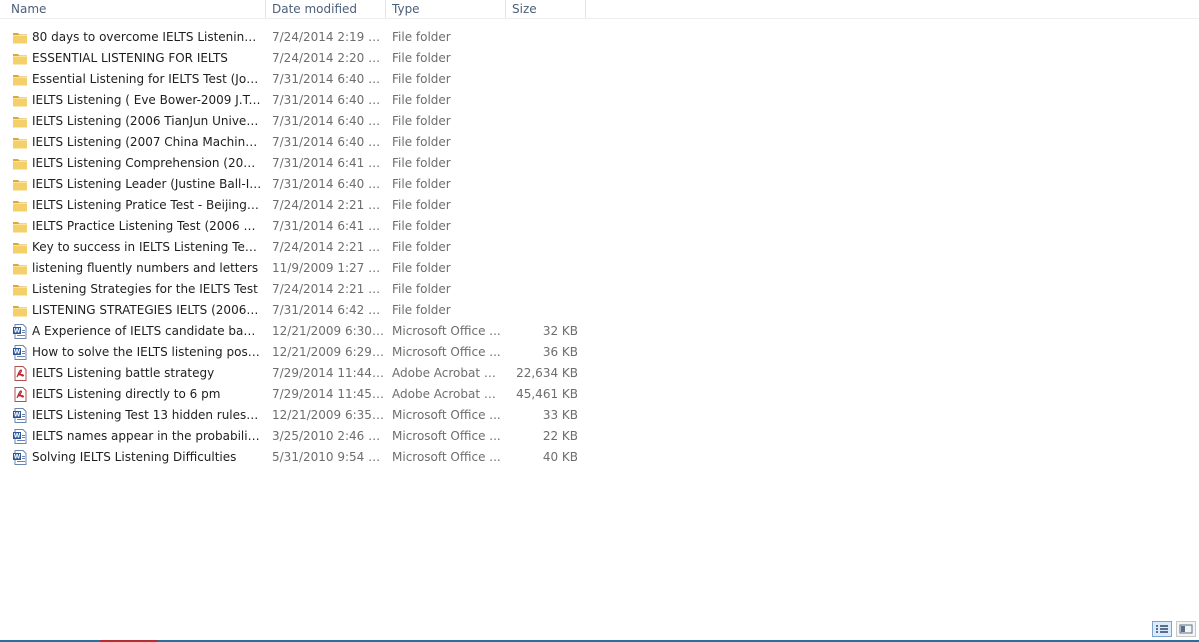 This screenshot has width=1199, height=642. What do you see at coordinates (599, 9) in the screenshot?
I see `column-header-row: Name Date modified Type Size` at bounding box center [599, 9].